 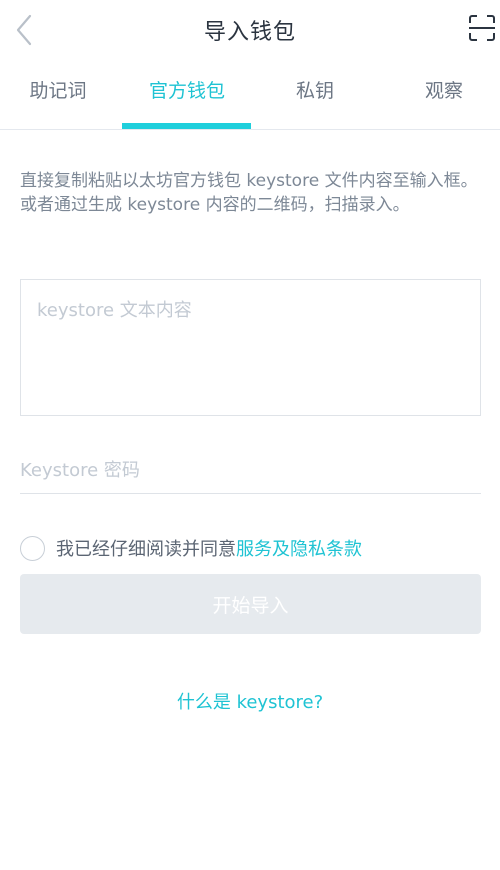 What do you see at coordinates (315, 96) in the screenshot?
I see `tab-private-key: 私钥` at bounding box center [315, 96].